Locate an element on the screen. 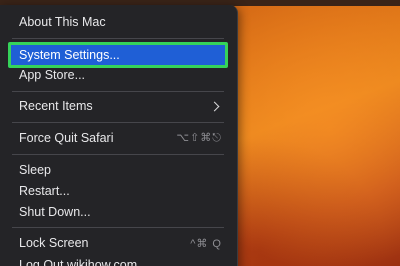 The image size is (400, 266). menu-item-force-quit-safari: Force Quit Safari ⌥⇧⌘⎋ is located at coordinates (118, 138).